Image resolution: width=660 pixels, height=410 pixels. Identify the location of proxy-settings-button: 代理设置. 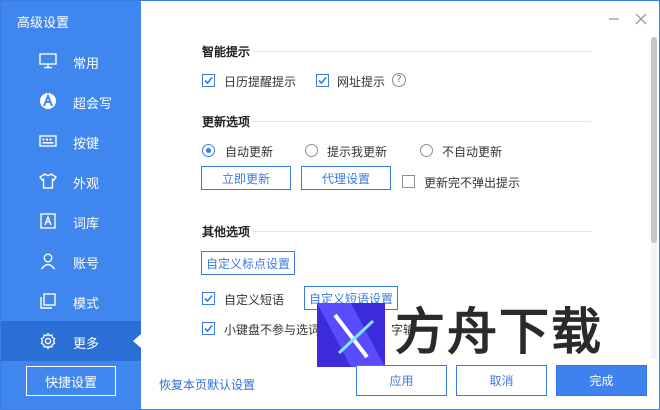
(346, 178).